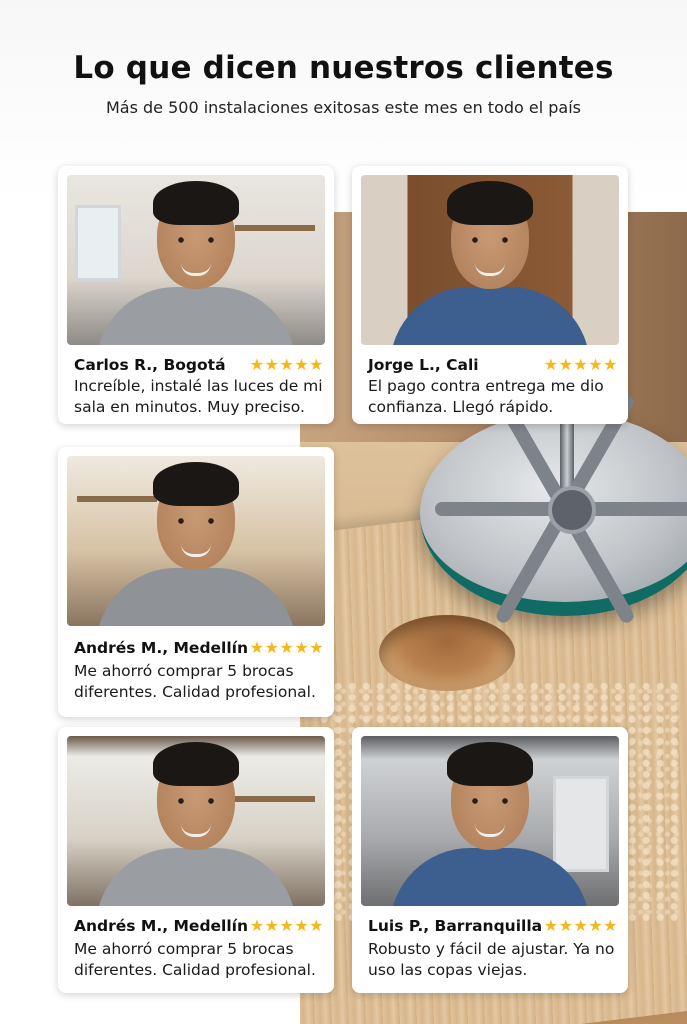 Image resolution: width=687 pixels, height=1024 pixels. Describe the element at coordinates (455, 926) in the screenshot. I see `customer-name: Luis P., Barranquilla` at that location.